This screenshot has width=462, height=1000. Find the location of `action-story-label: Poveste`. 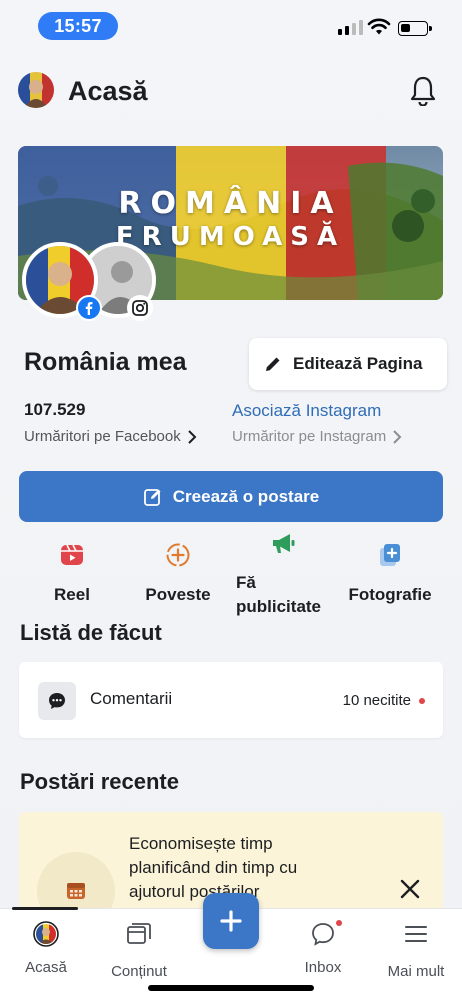

action-story-label: Poveste is located at coordinates (178, 594).